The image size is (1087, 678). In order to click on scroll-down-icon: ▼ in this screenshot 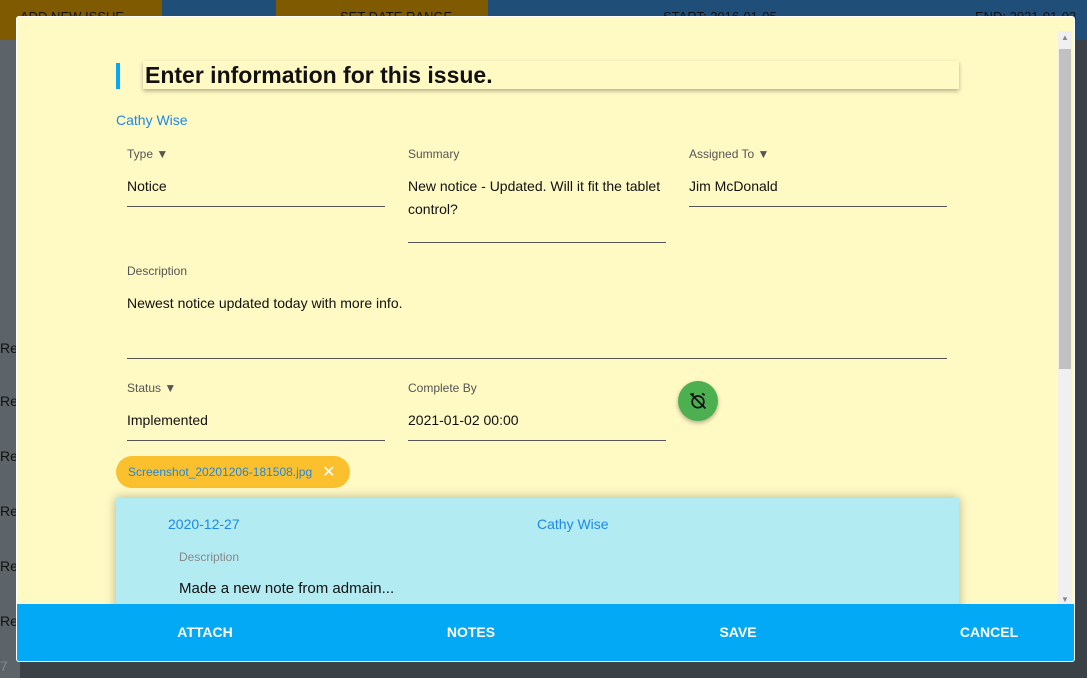, I will do `click(1065, 599)`.